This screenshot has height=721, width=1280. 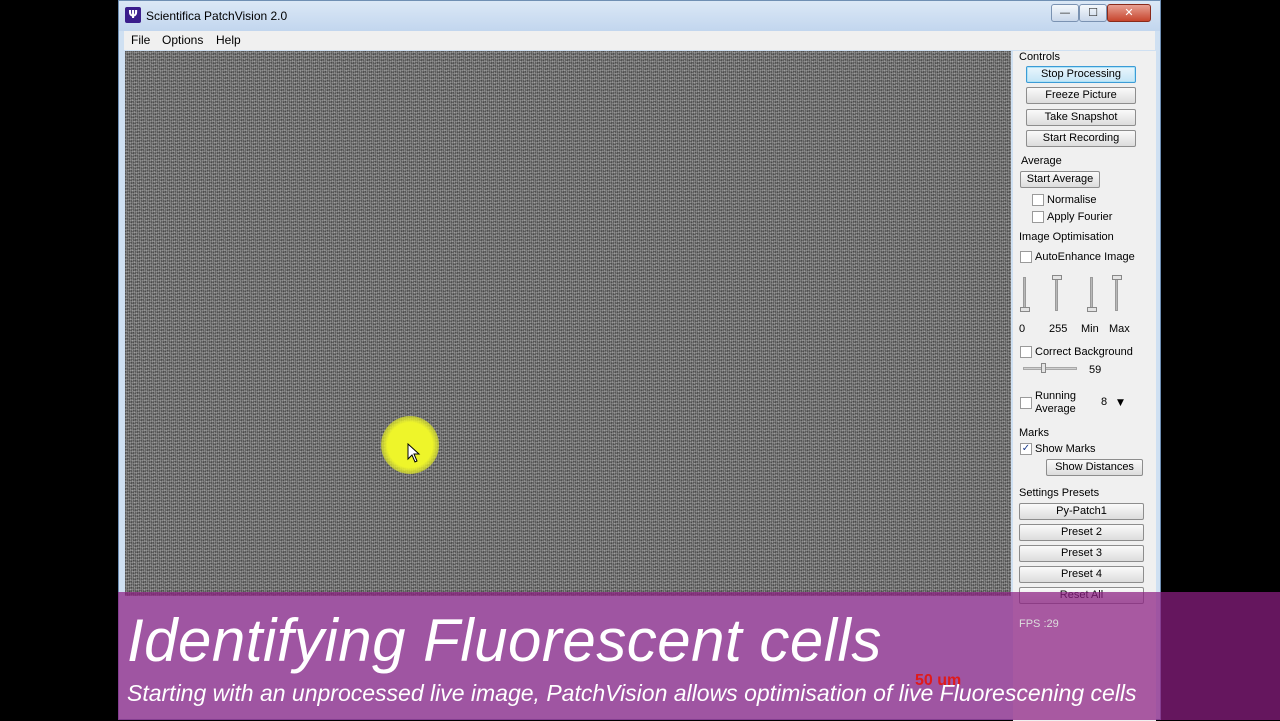 I want to click on auto-enhance-checkbox, so click(x=1026, y=257).